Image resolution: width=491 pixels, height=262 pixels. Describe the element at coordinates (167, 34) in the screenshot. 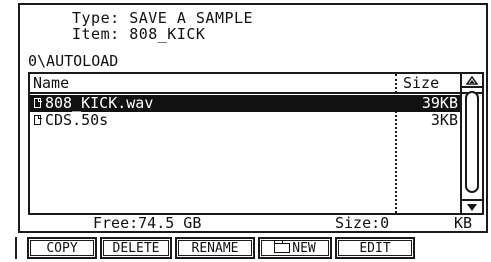

I see `item-value: 808_KICK` at that location.